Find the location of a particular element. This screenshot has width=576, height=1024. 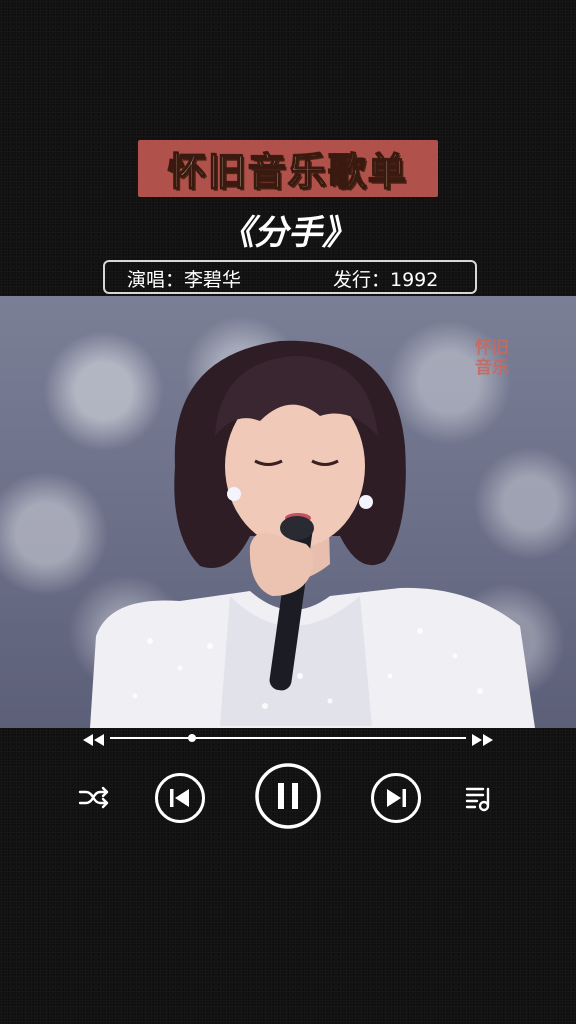

watermark: 怀旧 音乐 is located at coordinates (492, 358).